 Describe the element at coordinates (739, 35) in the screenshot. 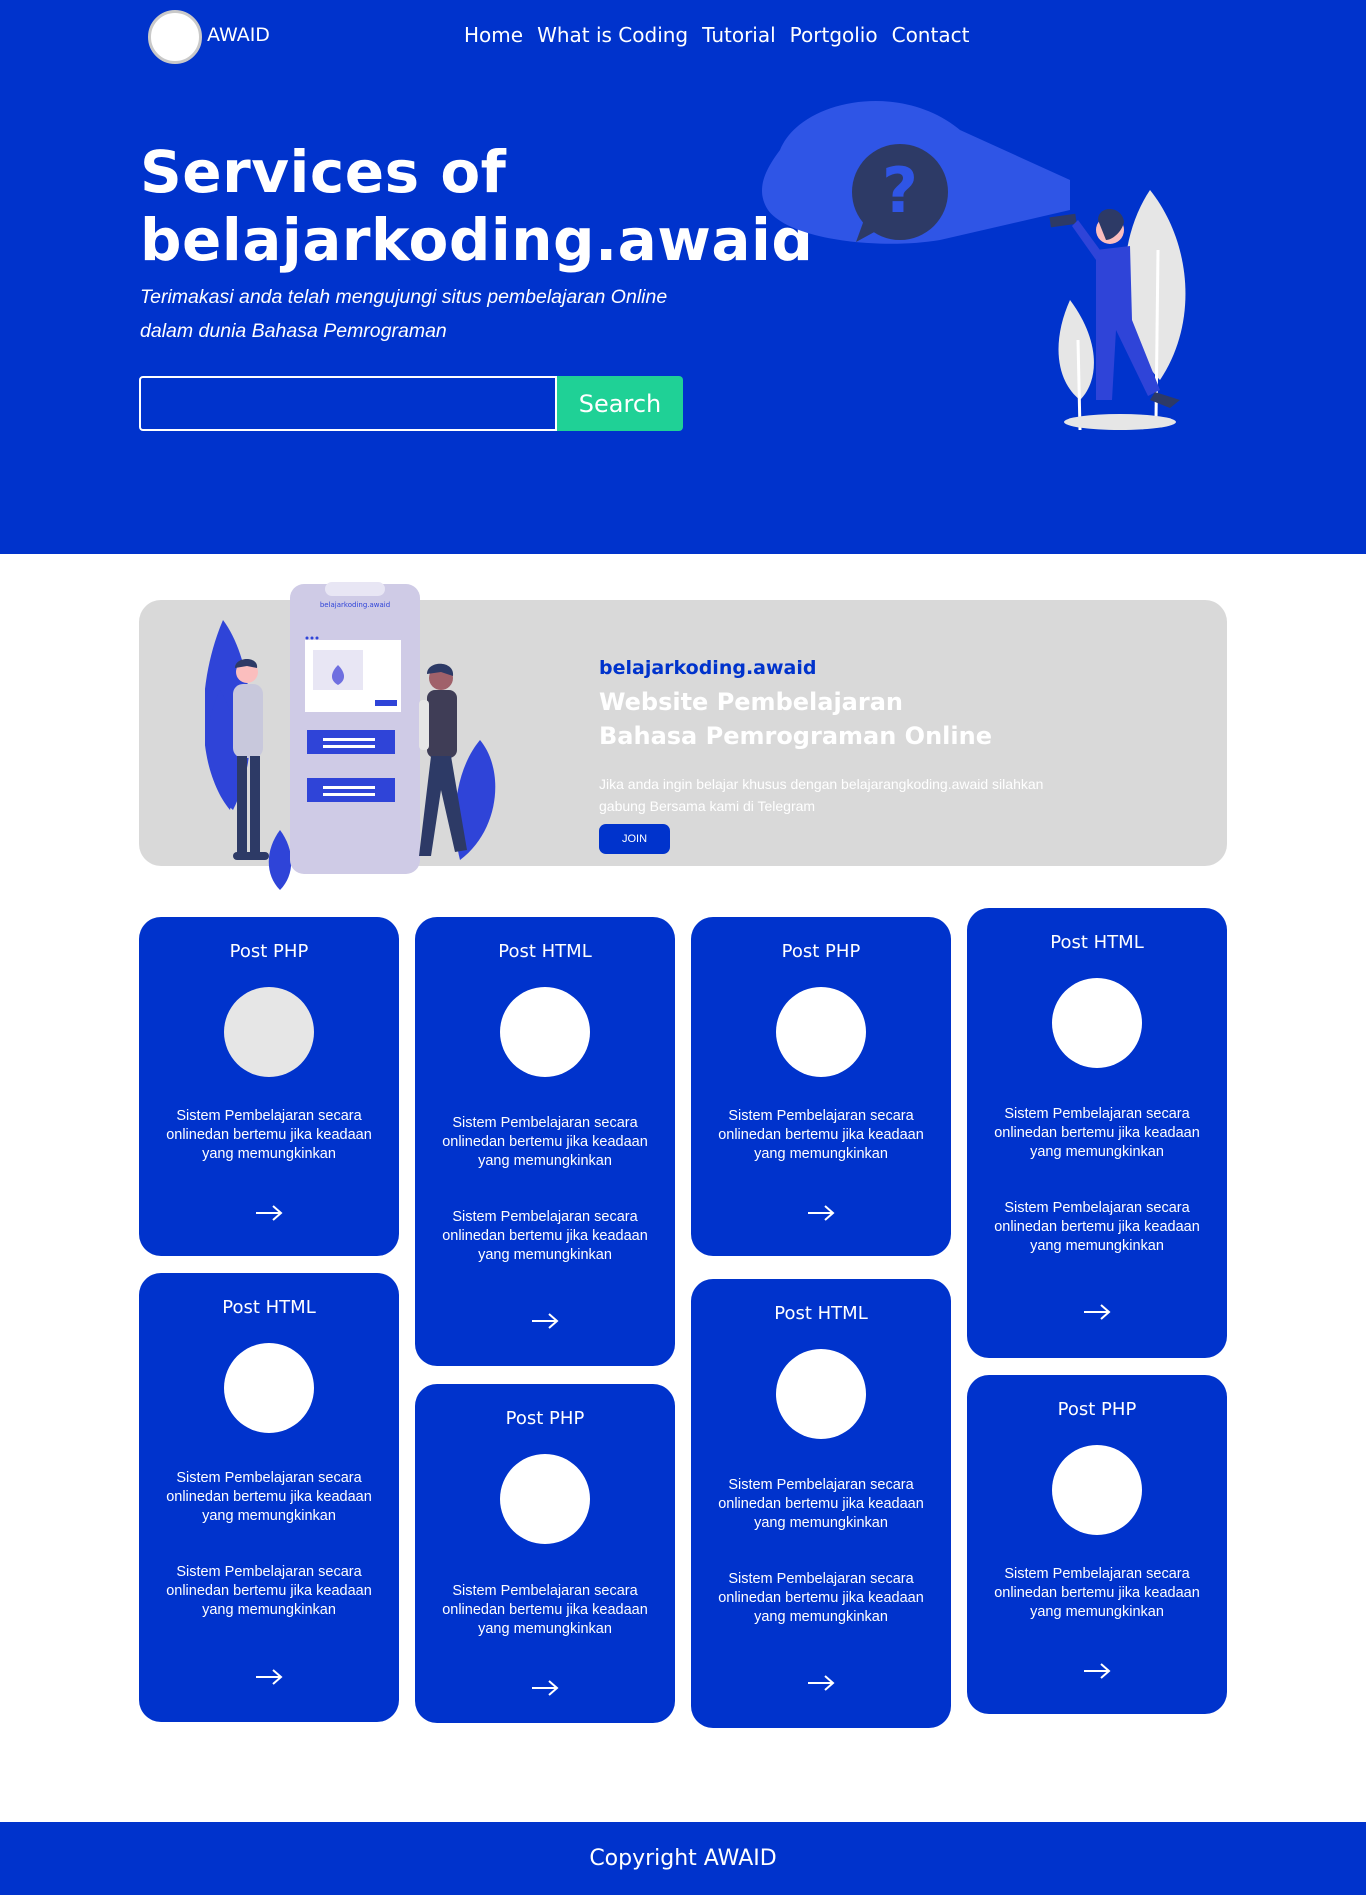

I see `nav-item-tutorial: Tutorial` at that location.